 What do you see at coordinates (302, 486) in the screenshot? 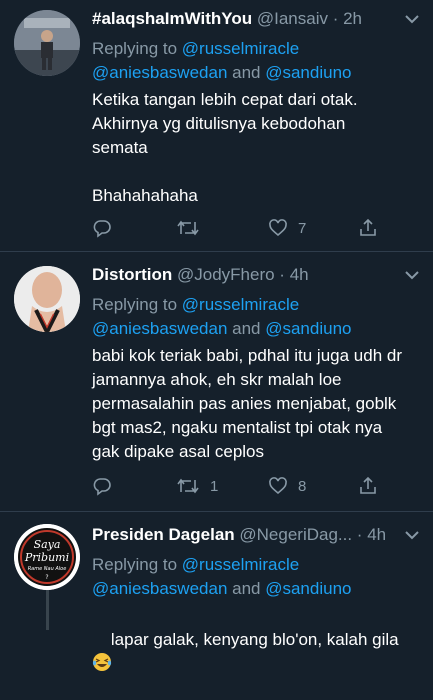
I see `like-count: 8` at bounding box center [302, 486].